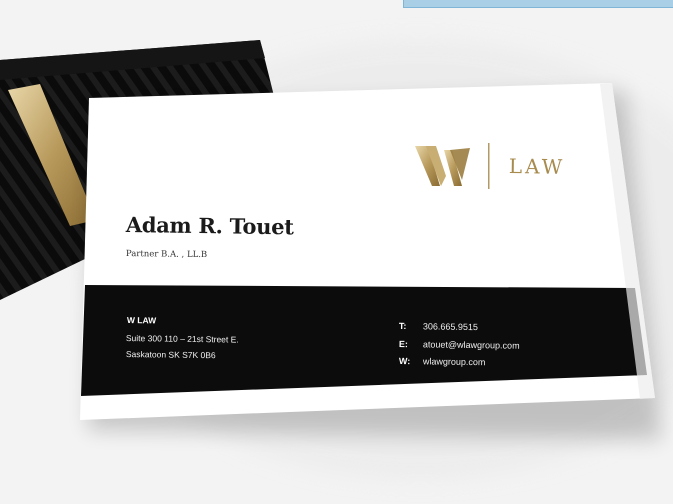 The image size is (673, 504). Describe the element at coordinates (170, 355) in the screenshot. I see `address-line-2: Saskatoon SK S7K 0B6` at that location.